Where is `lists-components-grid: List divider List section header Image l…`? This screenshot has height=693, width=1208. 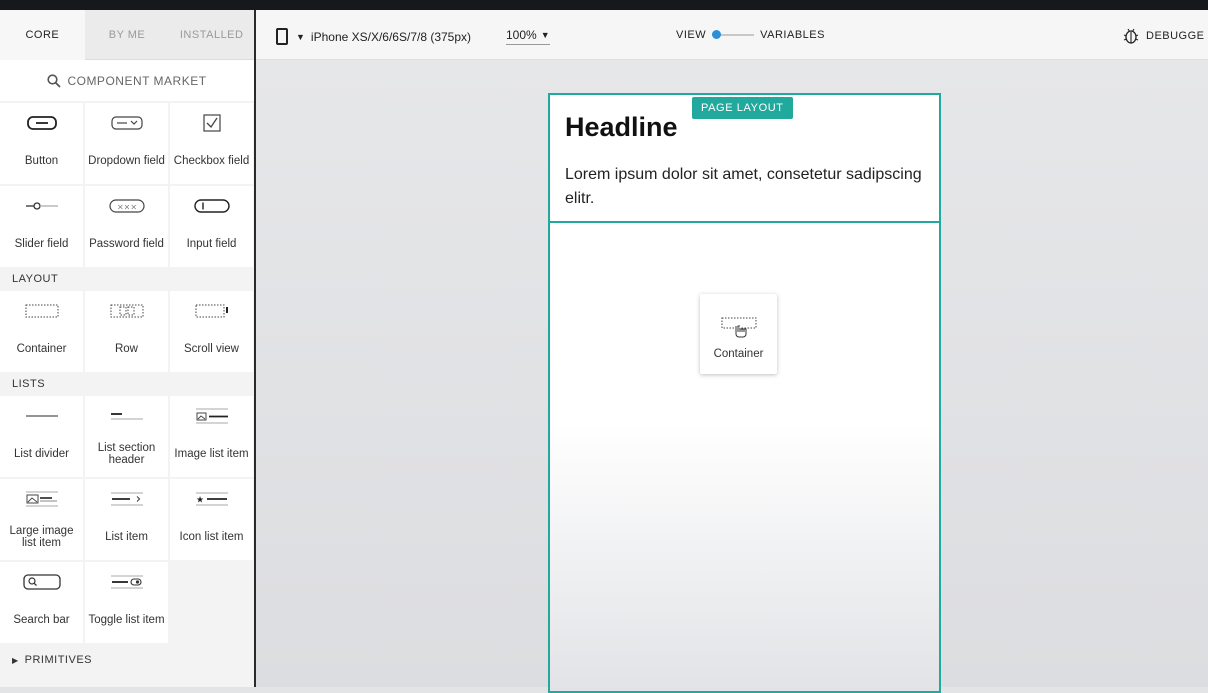
lists-components-grid: List divider List section header Image l… is located at coordinates (127, 519).